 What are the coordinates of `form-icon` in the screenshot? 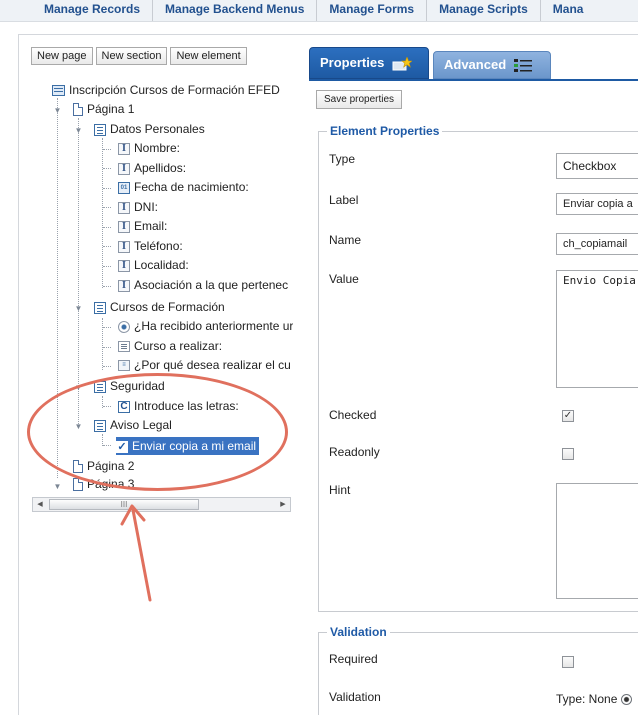 It's located at (58, 91).